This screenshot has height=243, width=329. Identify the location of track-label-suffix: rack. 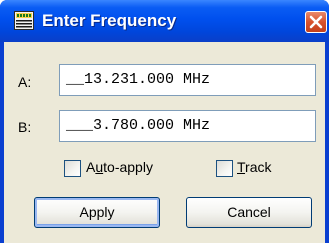
(258, 167).